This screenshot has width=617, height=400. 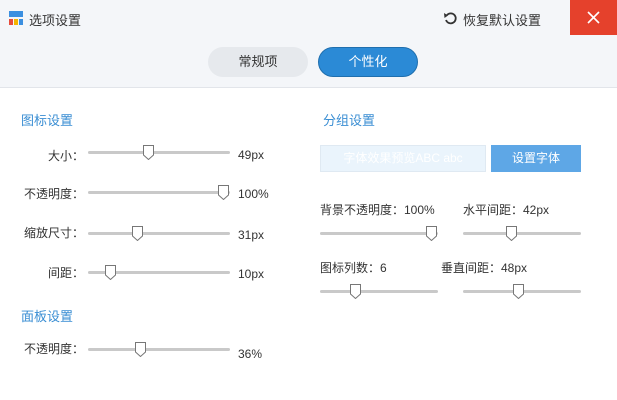 I want to click on columns-slider, so click(x=379, y=292).